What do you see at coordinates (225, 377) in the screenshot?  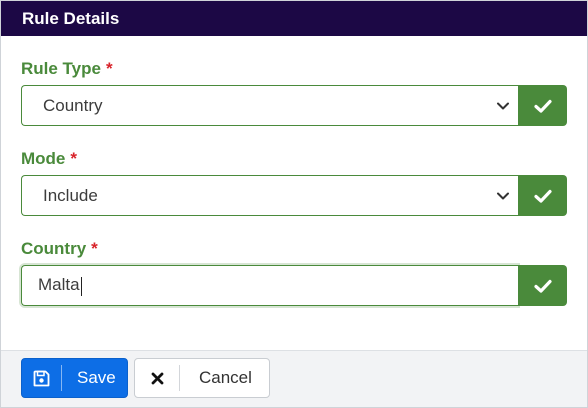 I see `cancel-button-label: Cancel` at bounding box center [225, 377].